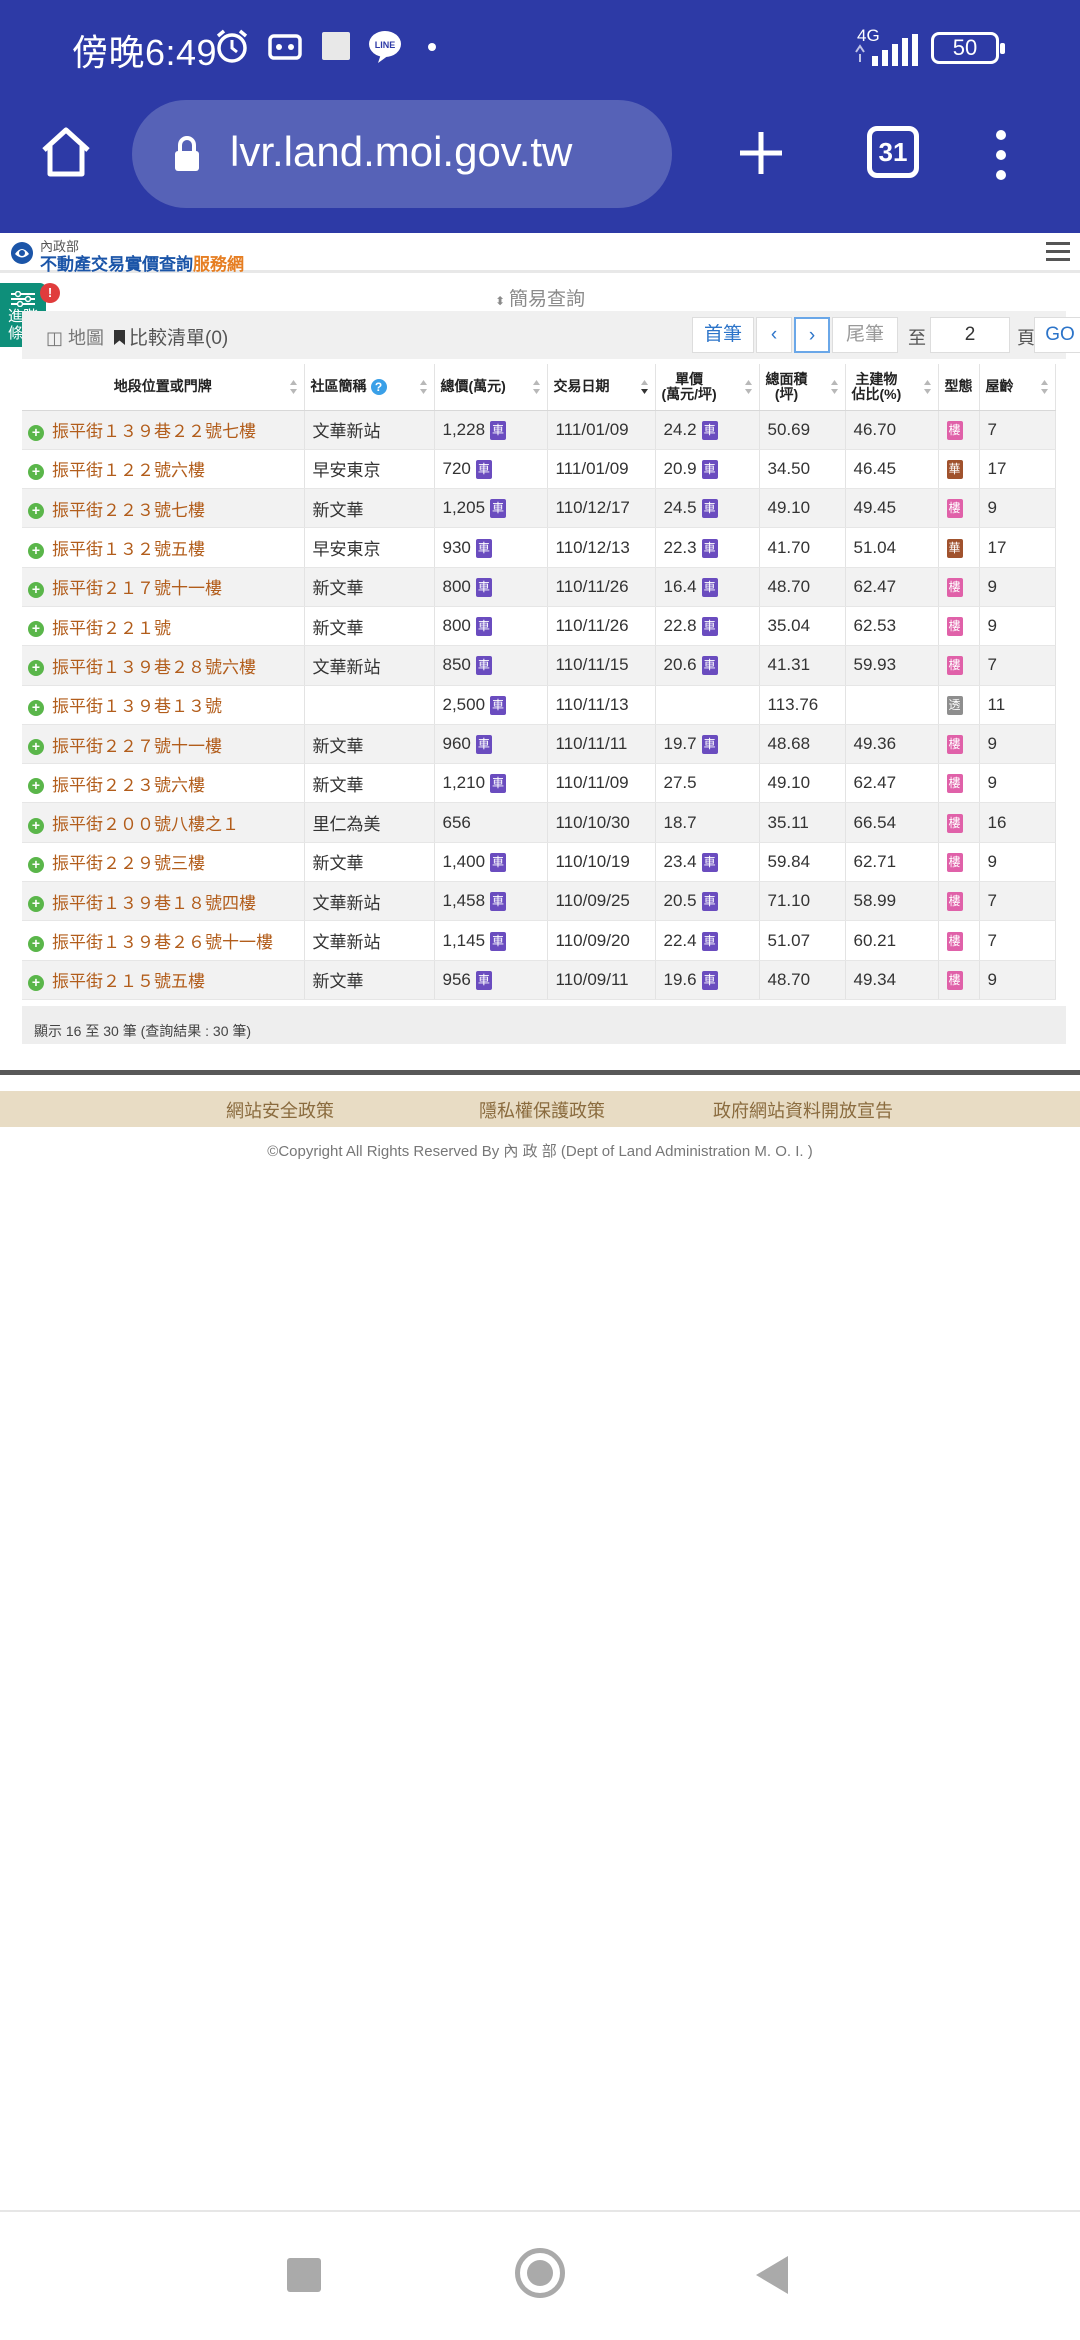 The height and width of the screenshot is (2340, 1080). What do you see at coordinates (761, 153) in the screenshot?
I see `new-tab-button` at bounding box center [761, 153].